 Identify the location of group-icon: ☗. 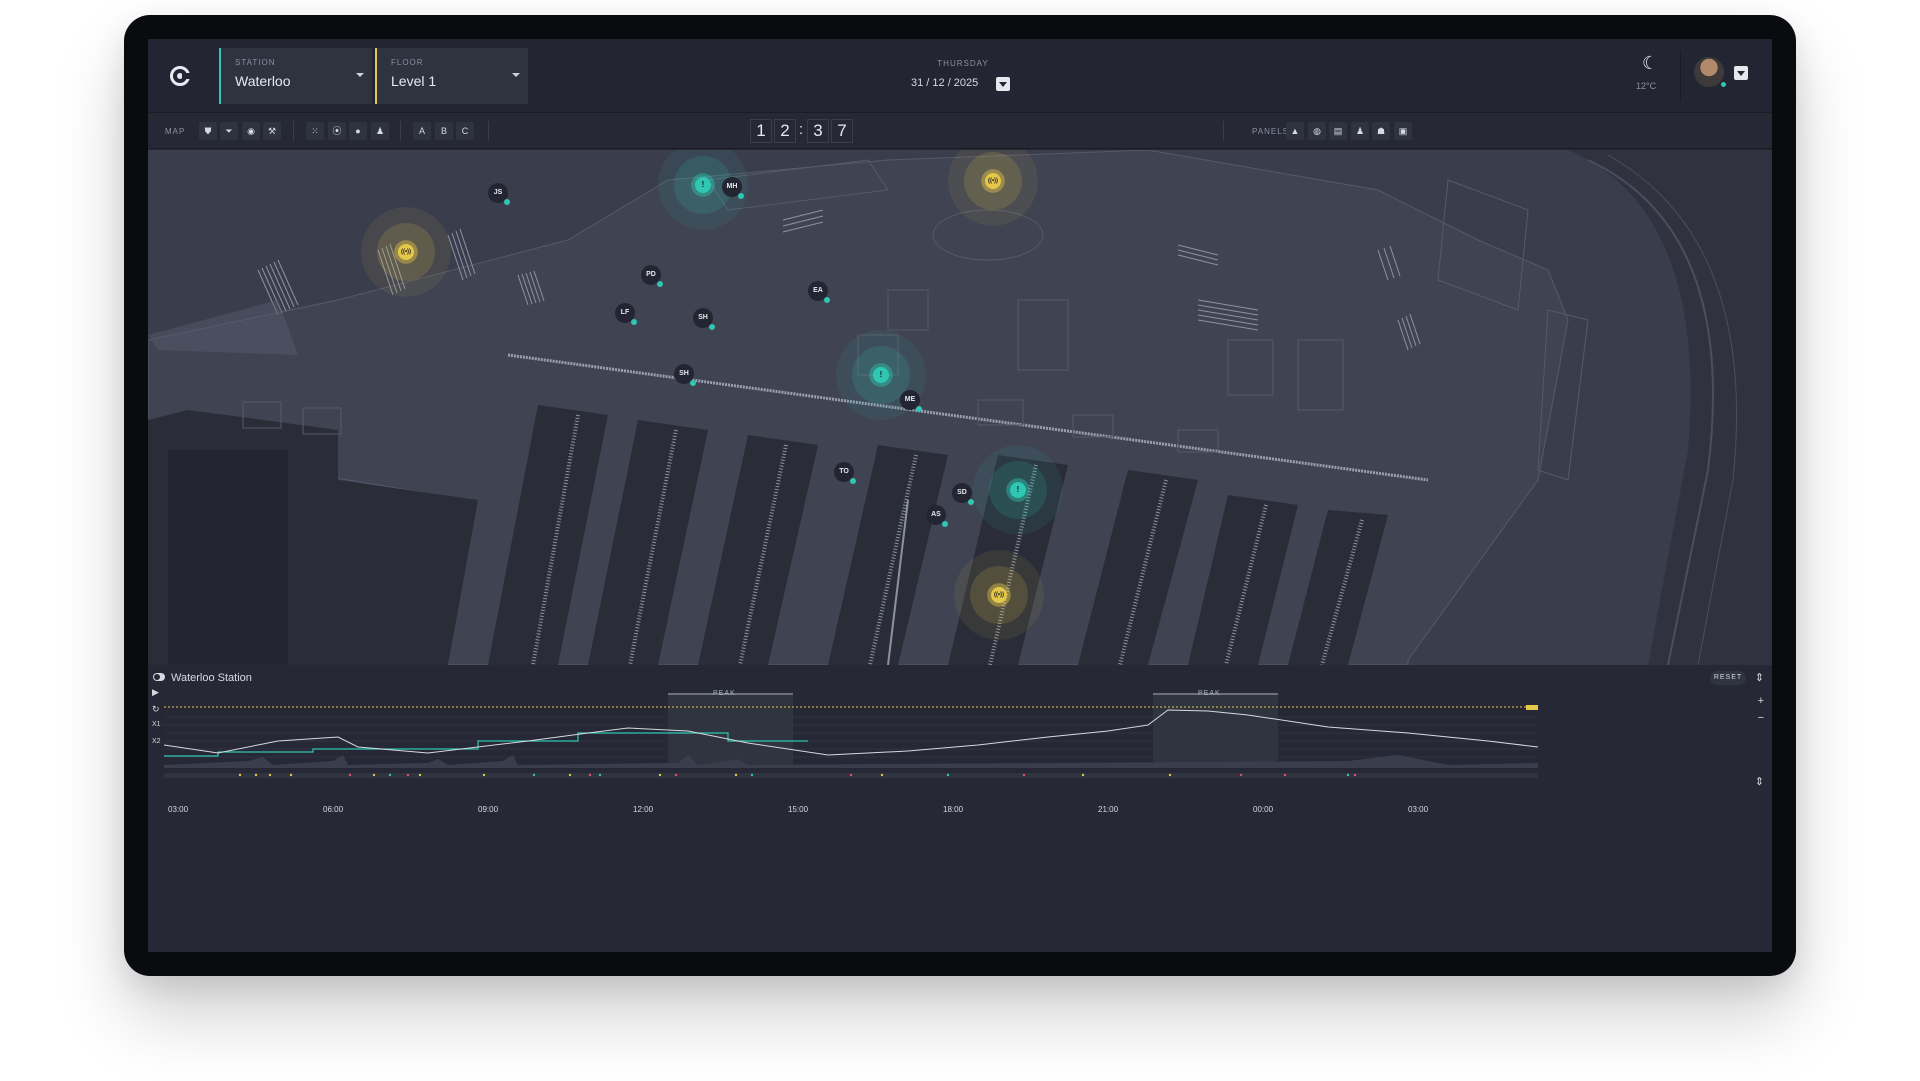
(1381, 131).